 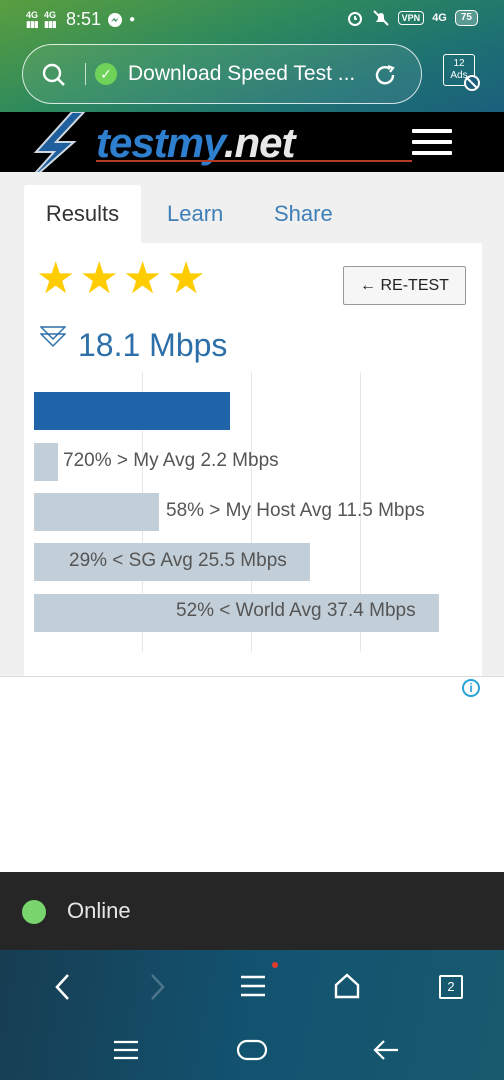 I want to click on tab-share: Share, so click(x=303, y=214).